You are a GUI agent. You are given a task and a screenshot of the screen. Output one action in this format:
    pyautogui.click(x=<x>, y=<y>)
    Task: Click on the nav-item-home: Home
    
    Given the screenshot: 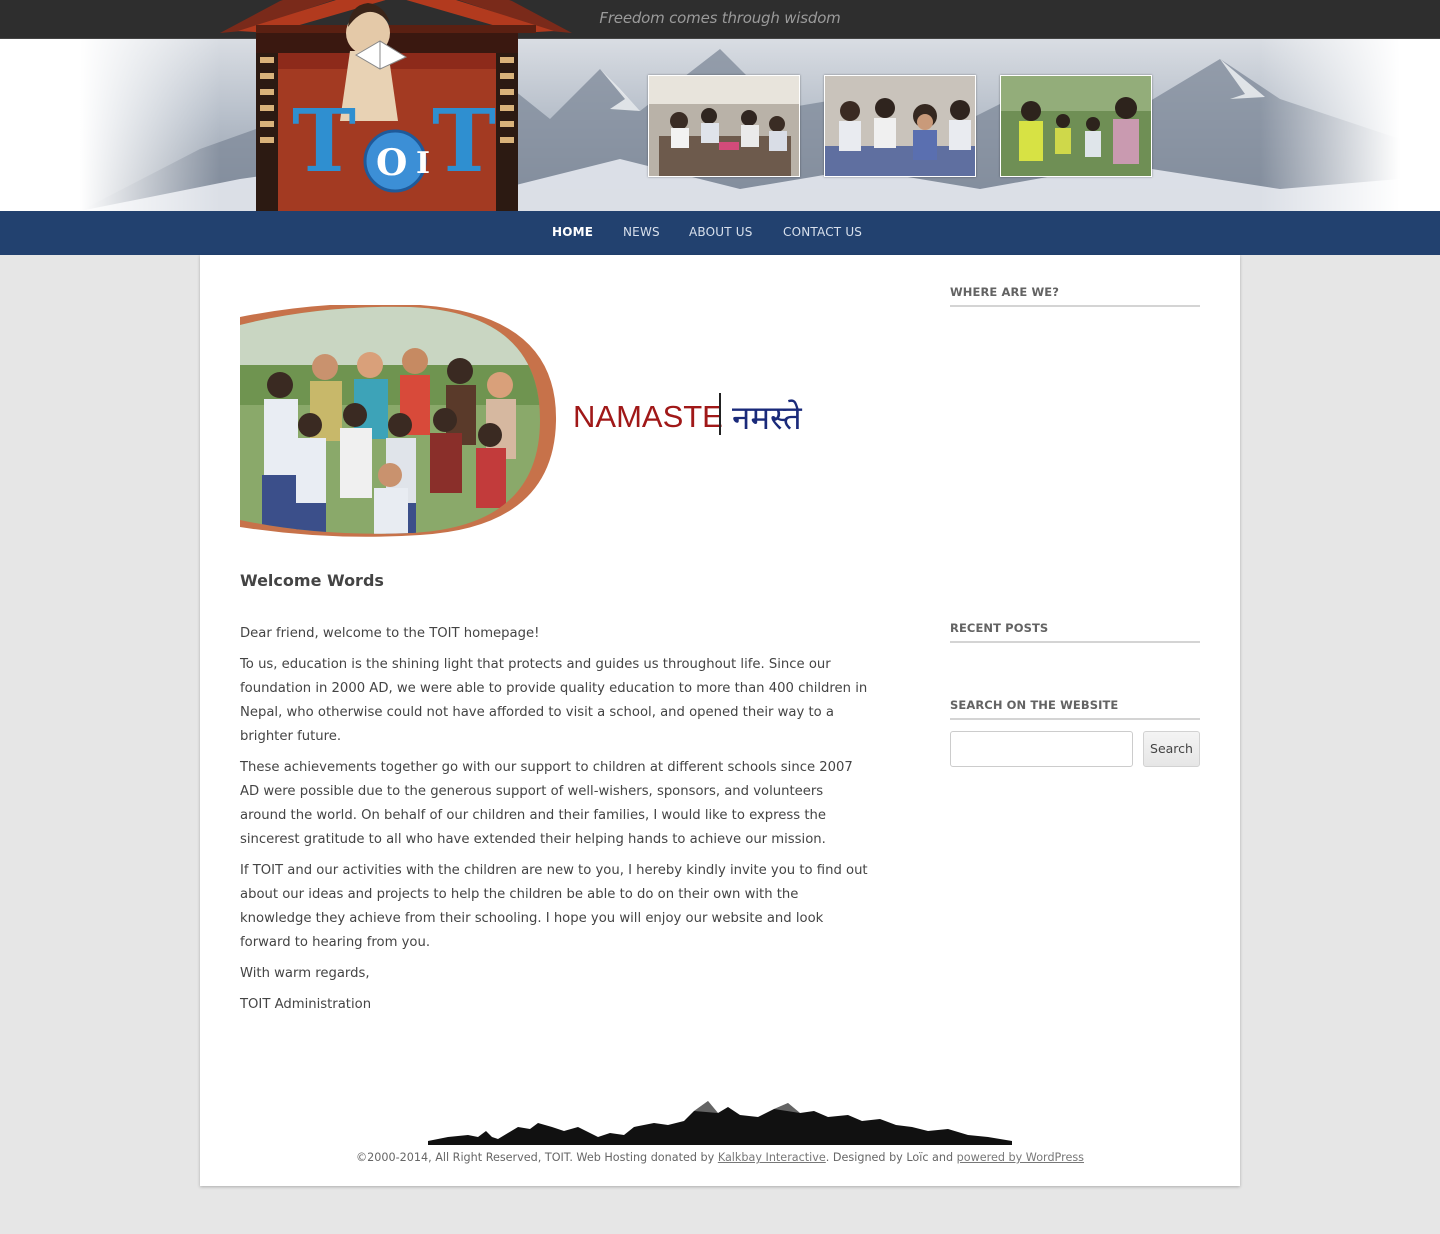 What is the action you would take?
    pyautogui.click(x=572, y=232)
    